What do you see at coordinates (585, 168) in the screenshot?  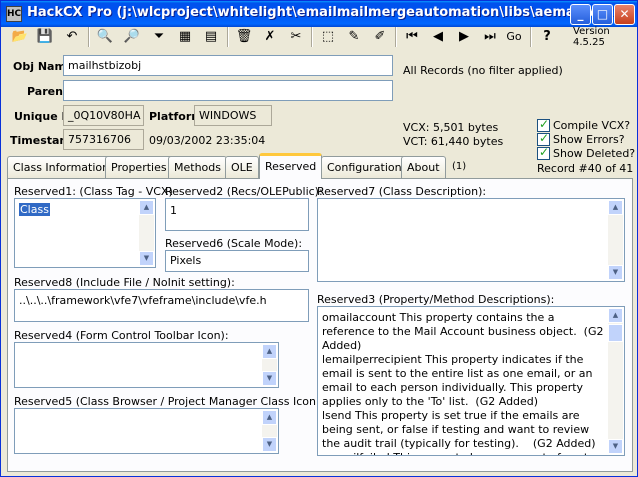 I see `record-status: Record #40 of 41` at bounding box center [585, 168].